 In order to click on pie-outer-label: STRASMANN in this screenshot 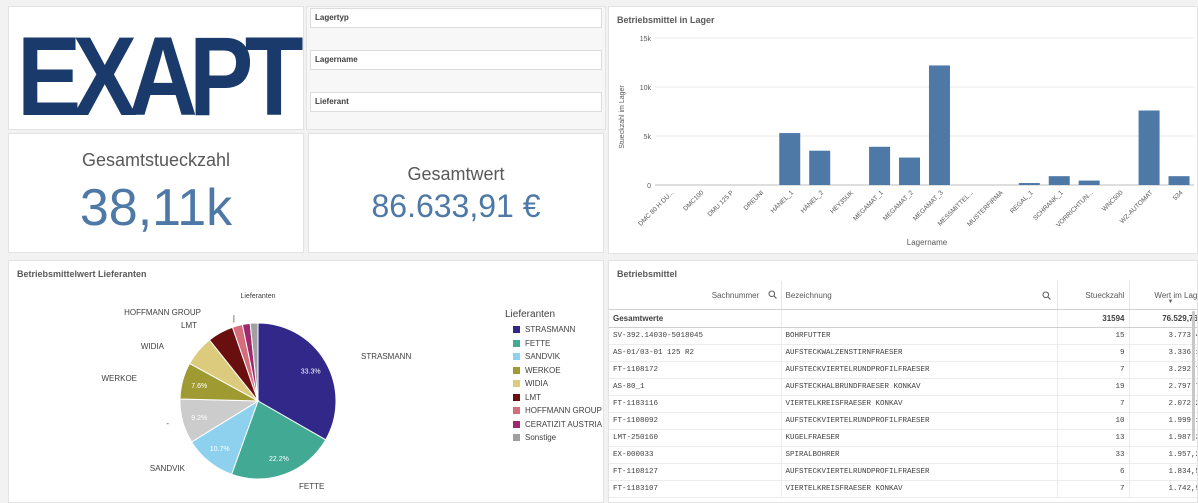, I will do `click(386, 356)`.